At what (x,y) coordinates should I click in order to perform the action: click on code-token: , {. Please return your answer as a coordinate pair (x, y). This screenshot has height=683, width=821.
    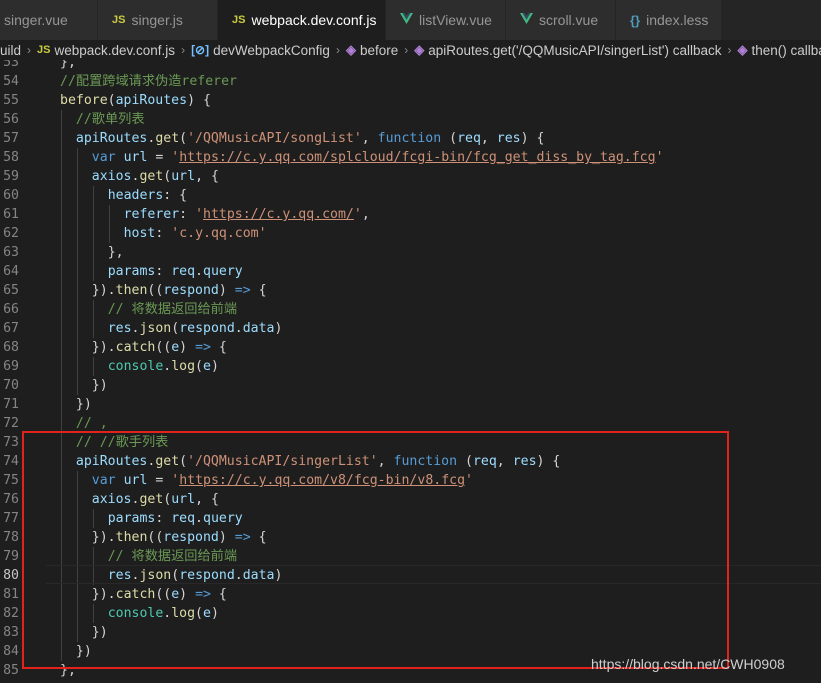
    Looking at the image, I should click on (207, 176).